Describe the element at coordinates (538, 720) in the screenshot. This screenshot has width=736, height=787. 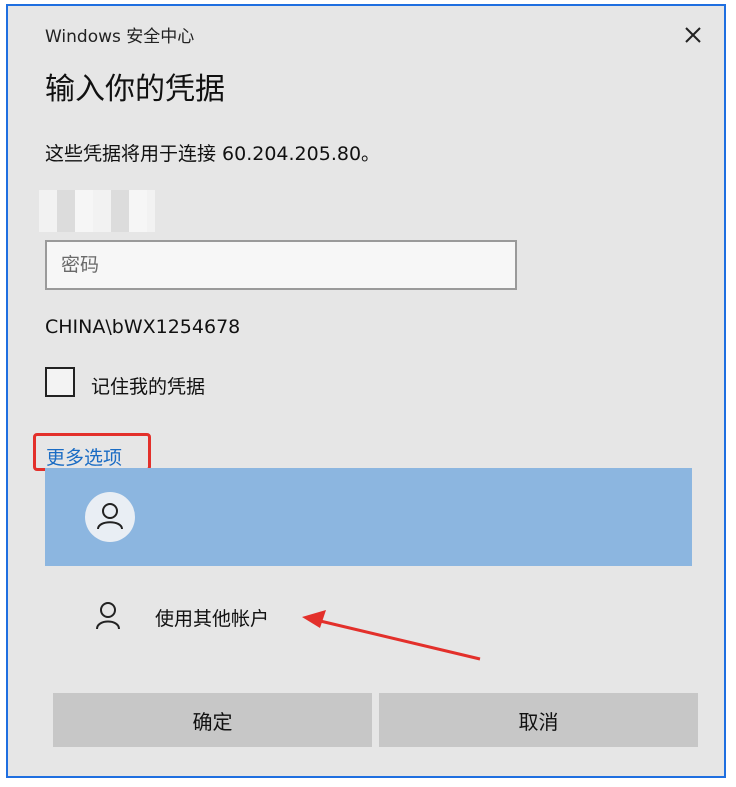
I see `cancel-button: 取消` at that location.